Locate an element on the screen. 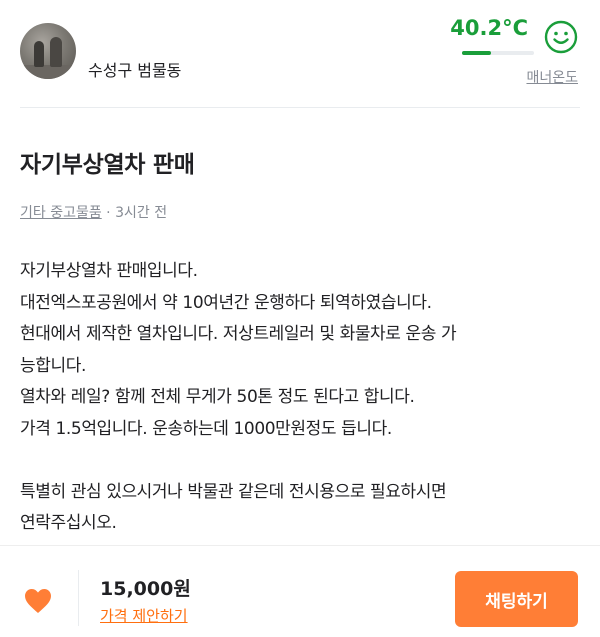 This screenshot has width=600, height=637. heart-icon is located at coordinates (38, 601).